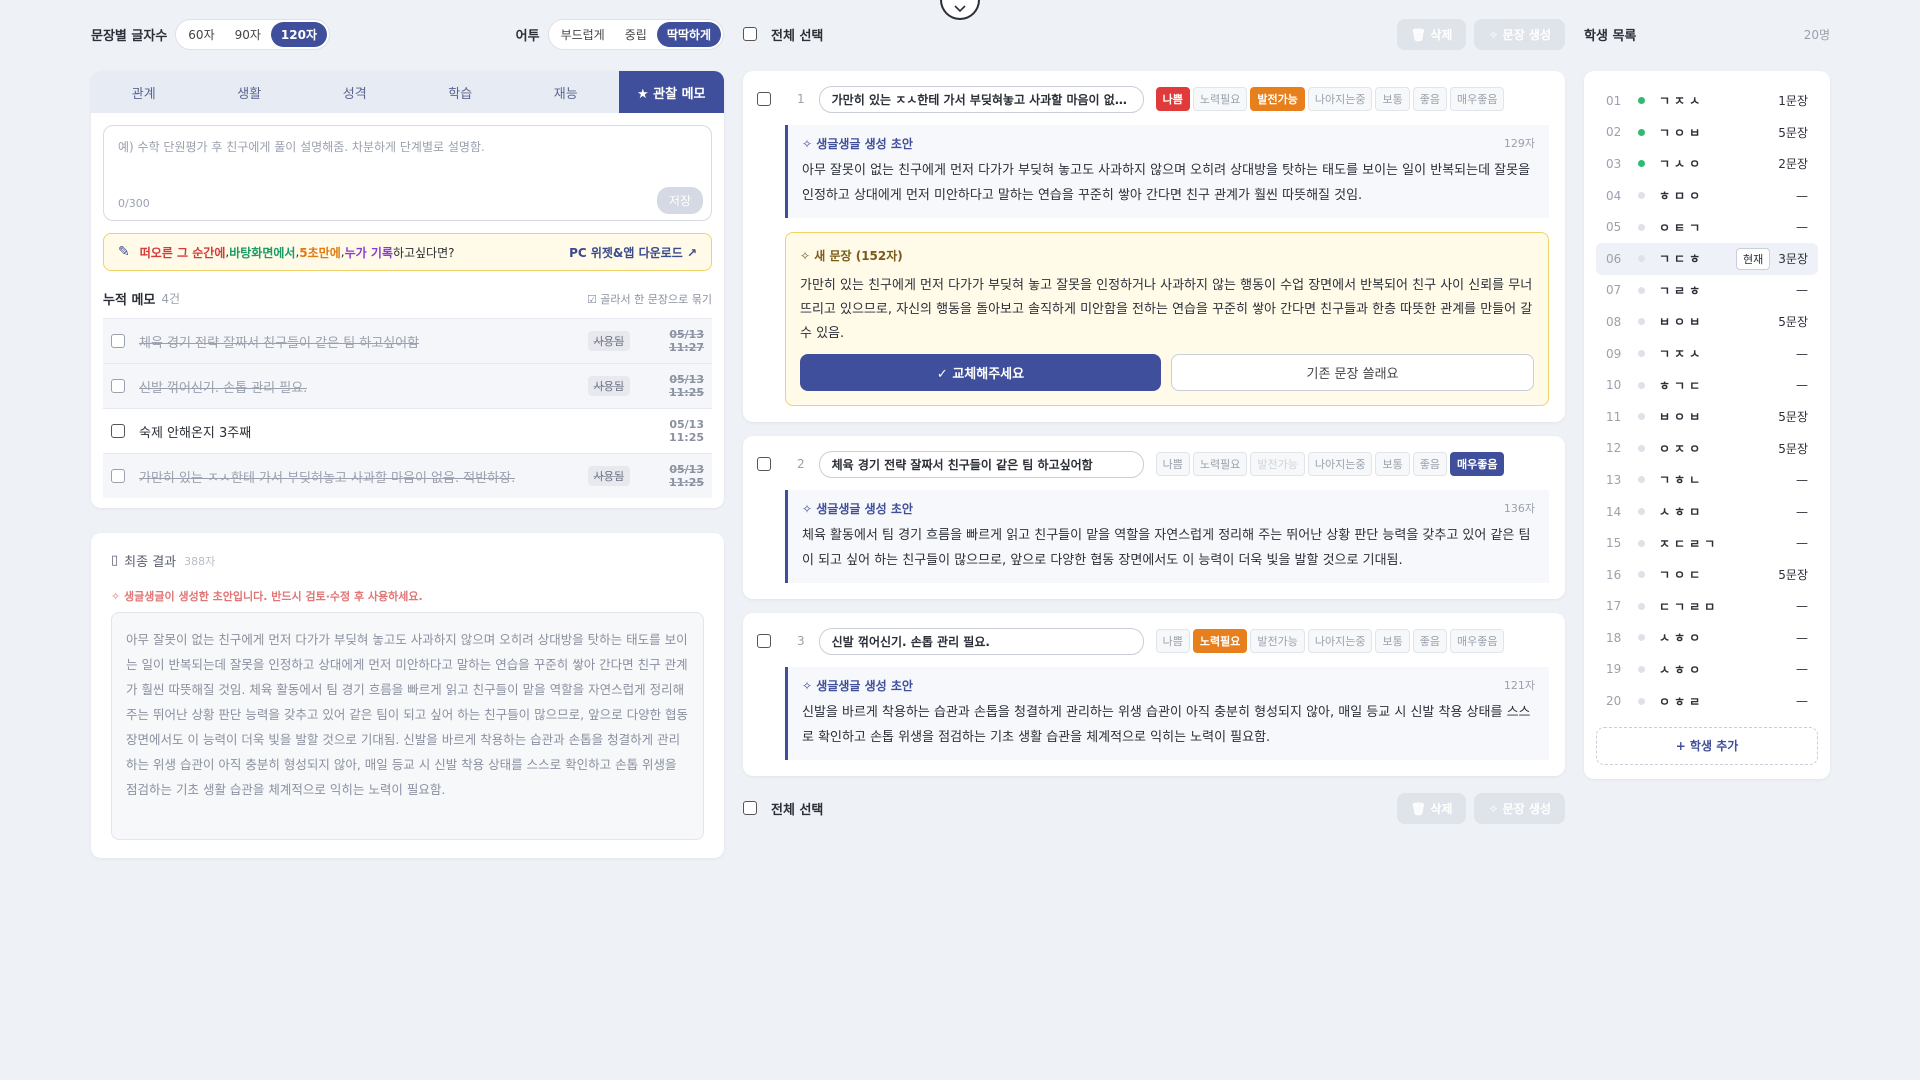 This screenshot has height=1080, width=1920. I want to click on combine-memos-button: ☑ 골라서 한 문장으로 묶기, so click(649, 299).